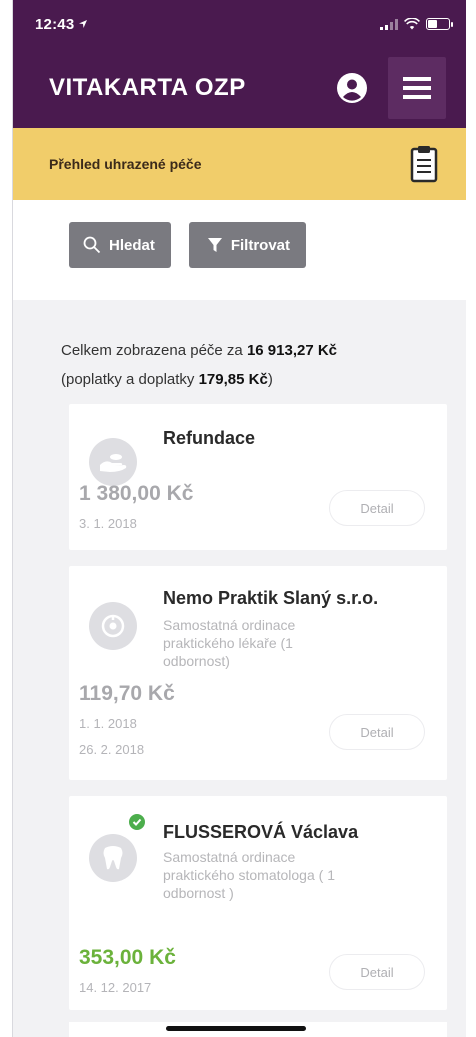 The height and width of the screenshot is (1037, 476). I want to click on home-indicator, so click(236, 1028).